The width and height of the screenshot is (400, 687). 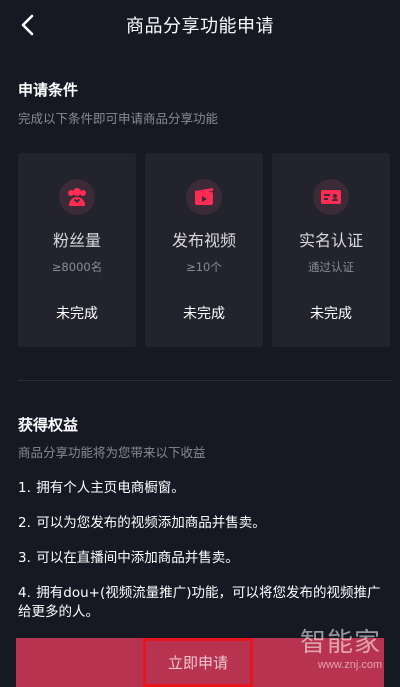 I want to click on benefit-item: 4. 拥有dou+(视频流量推广)功能，可以将您发布的视频推广给更多的人。, so click(x=204, y=603).